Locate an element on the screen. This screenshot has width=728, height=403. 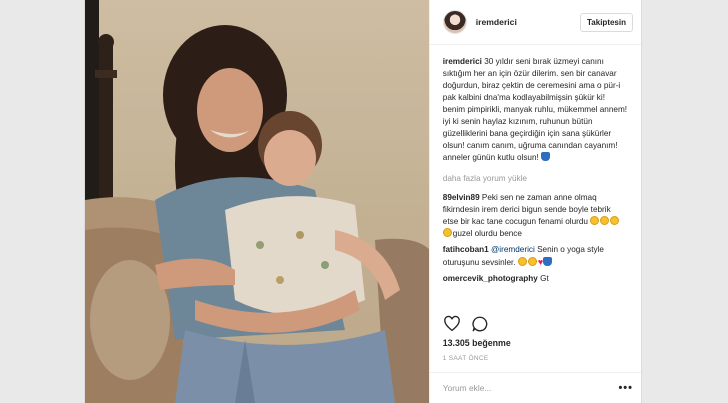
comment-mention-link: @iremderici is located at coordinates (513, 249).